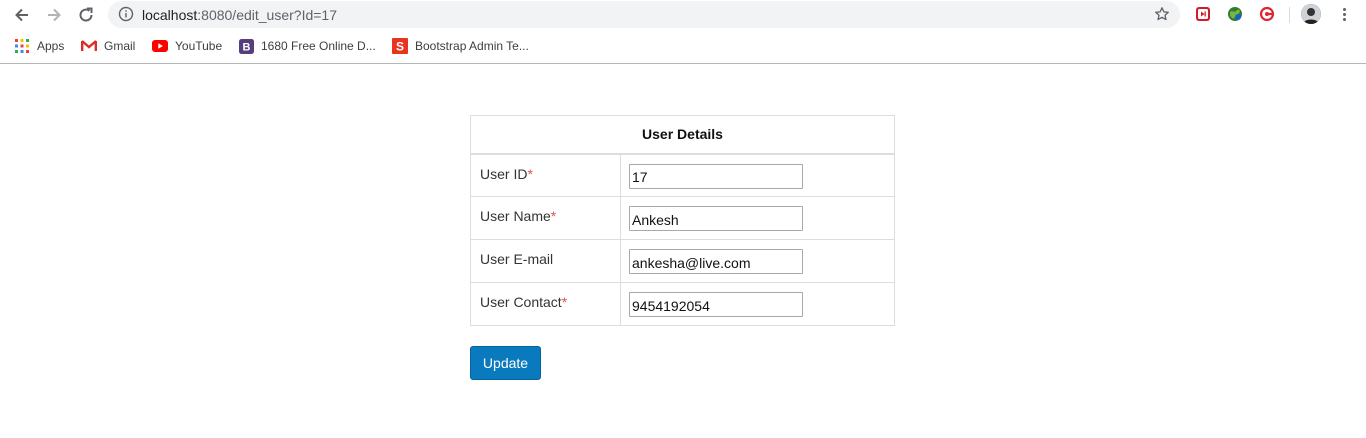 This screenshot has width=1366, height=438. Describe the element at coordinates (120, 46) in the screenshot. I see `bookmark-label: Gmail` at that location.